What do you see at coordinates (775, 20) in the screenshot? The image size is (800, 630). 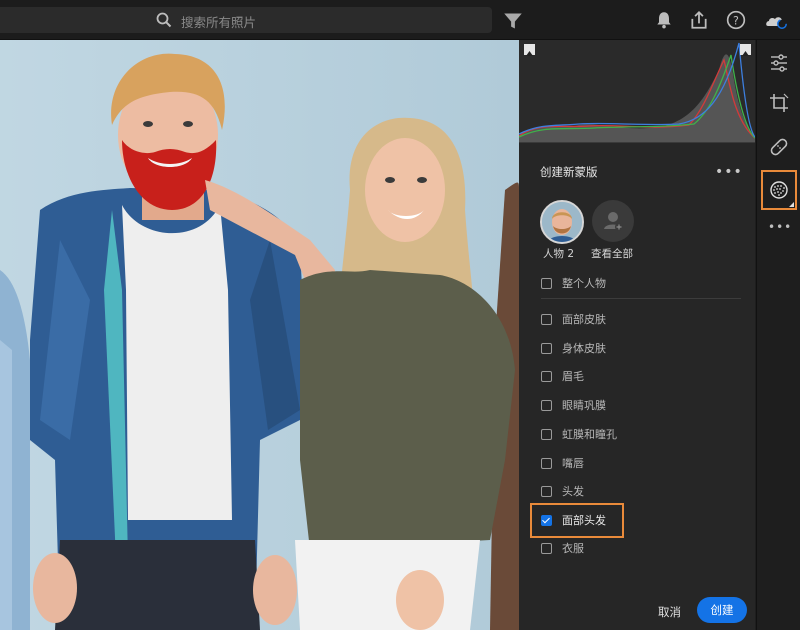 I see `cloud-sync-icon` at bounding box center [775, 20].